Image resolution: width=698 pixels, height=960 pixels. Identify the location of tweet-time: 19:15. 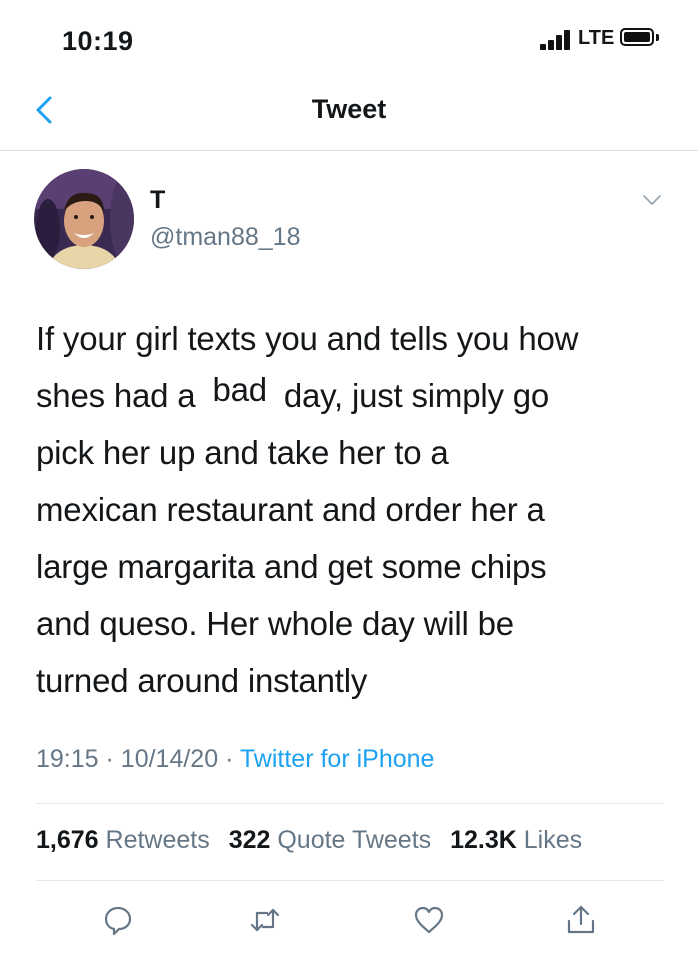
(67, 759).